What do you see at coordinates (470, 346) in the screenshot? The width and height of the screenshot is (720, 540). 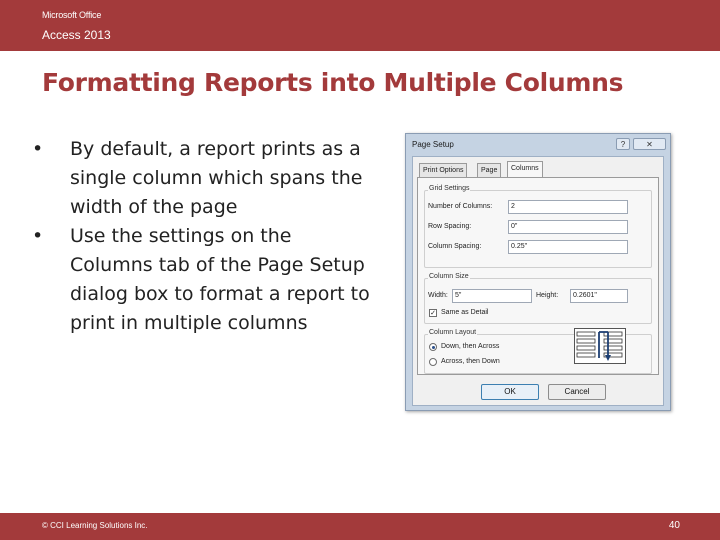 I see `down-then-across-label: Down, then Across` at bounding box center [470, 346].